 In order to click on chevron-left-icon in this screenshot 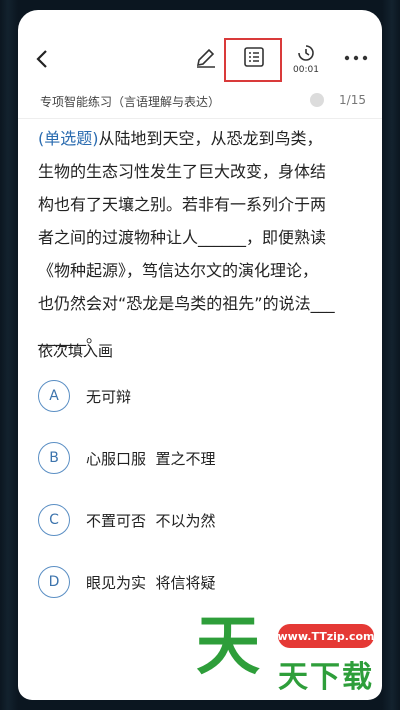, I will do `click(41, 59)`.